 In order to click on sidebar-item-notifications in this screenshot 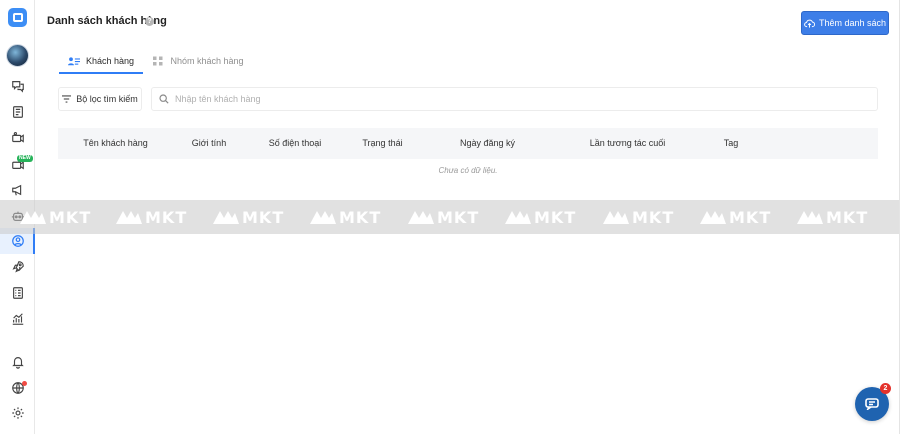, I will do `click(17, 362)`.